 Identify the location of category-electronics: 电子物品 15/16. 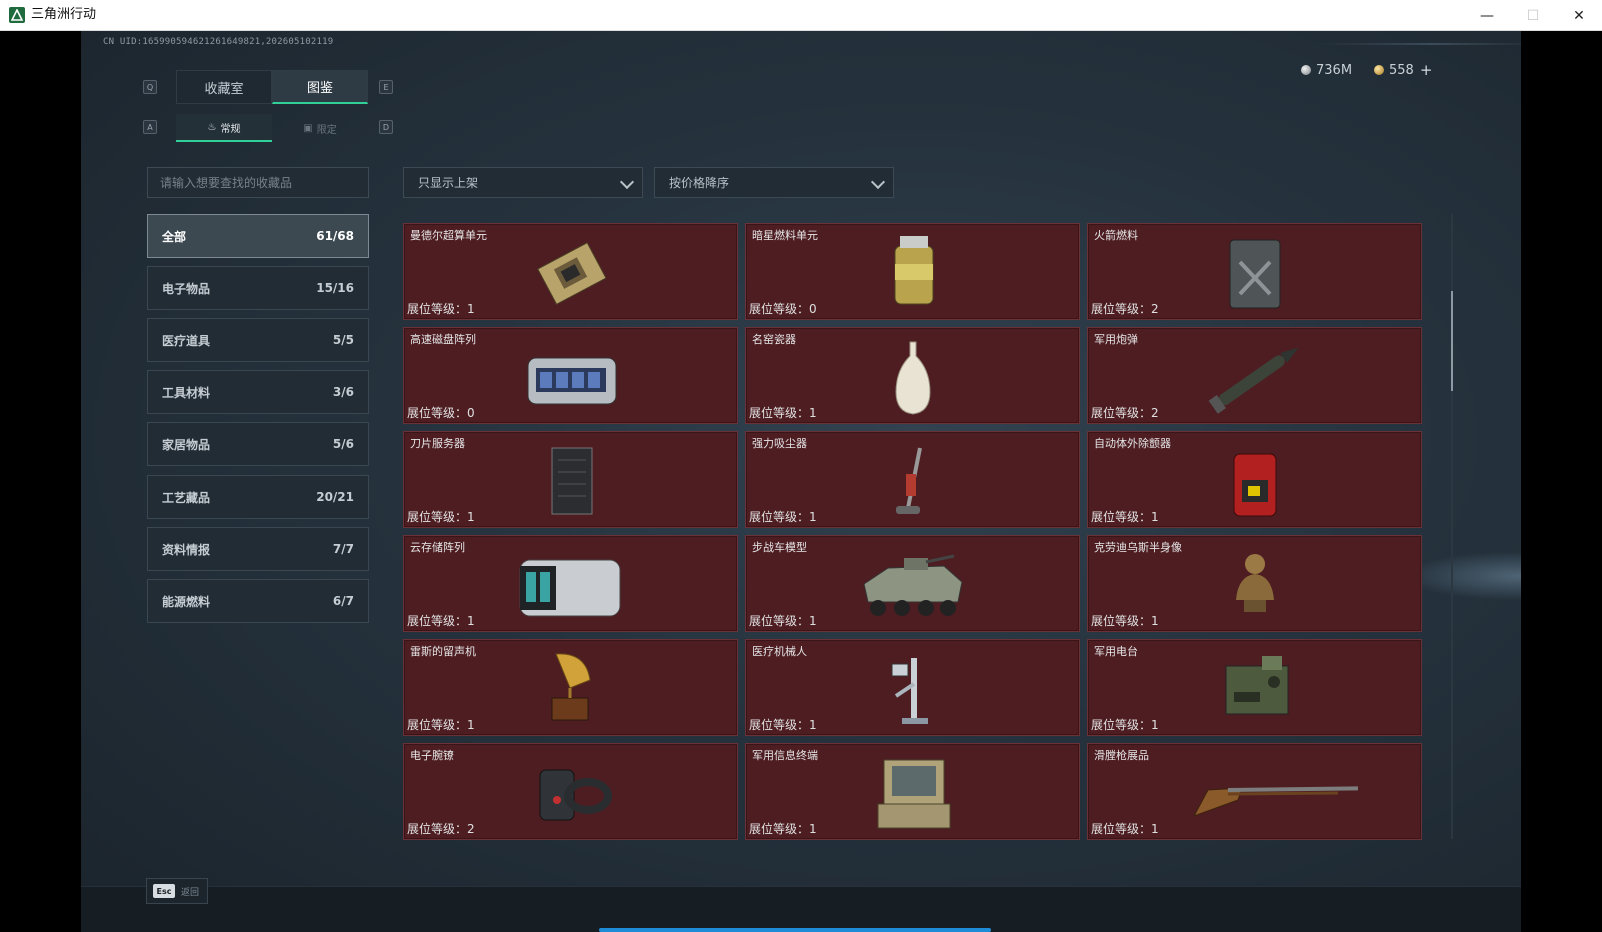
(258, 288).